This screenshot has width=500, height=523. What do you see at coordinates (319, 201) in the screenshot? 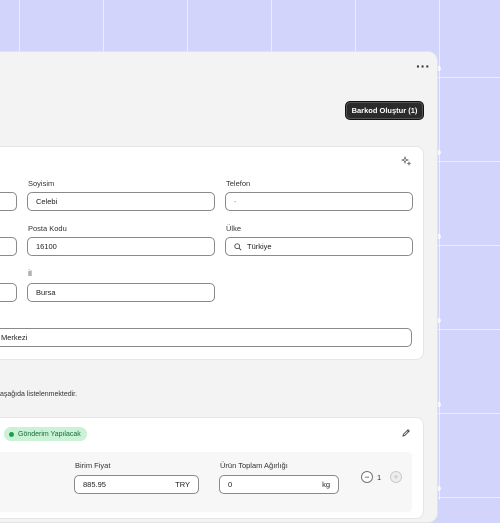
I see `telefon-input: -` at bounding box center [319, 201].